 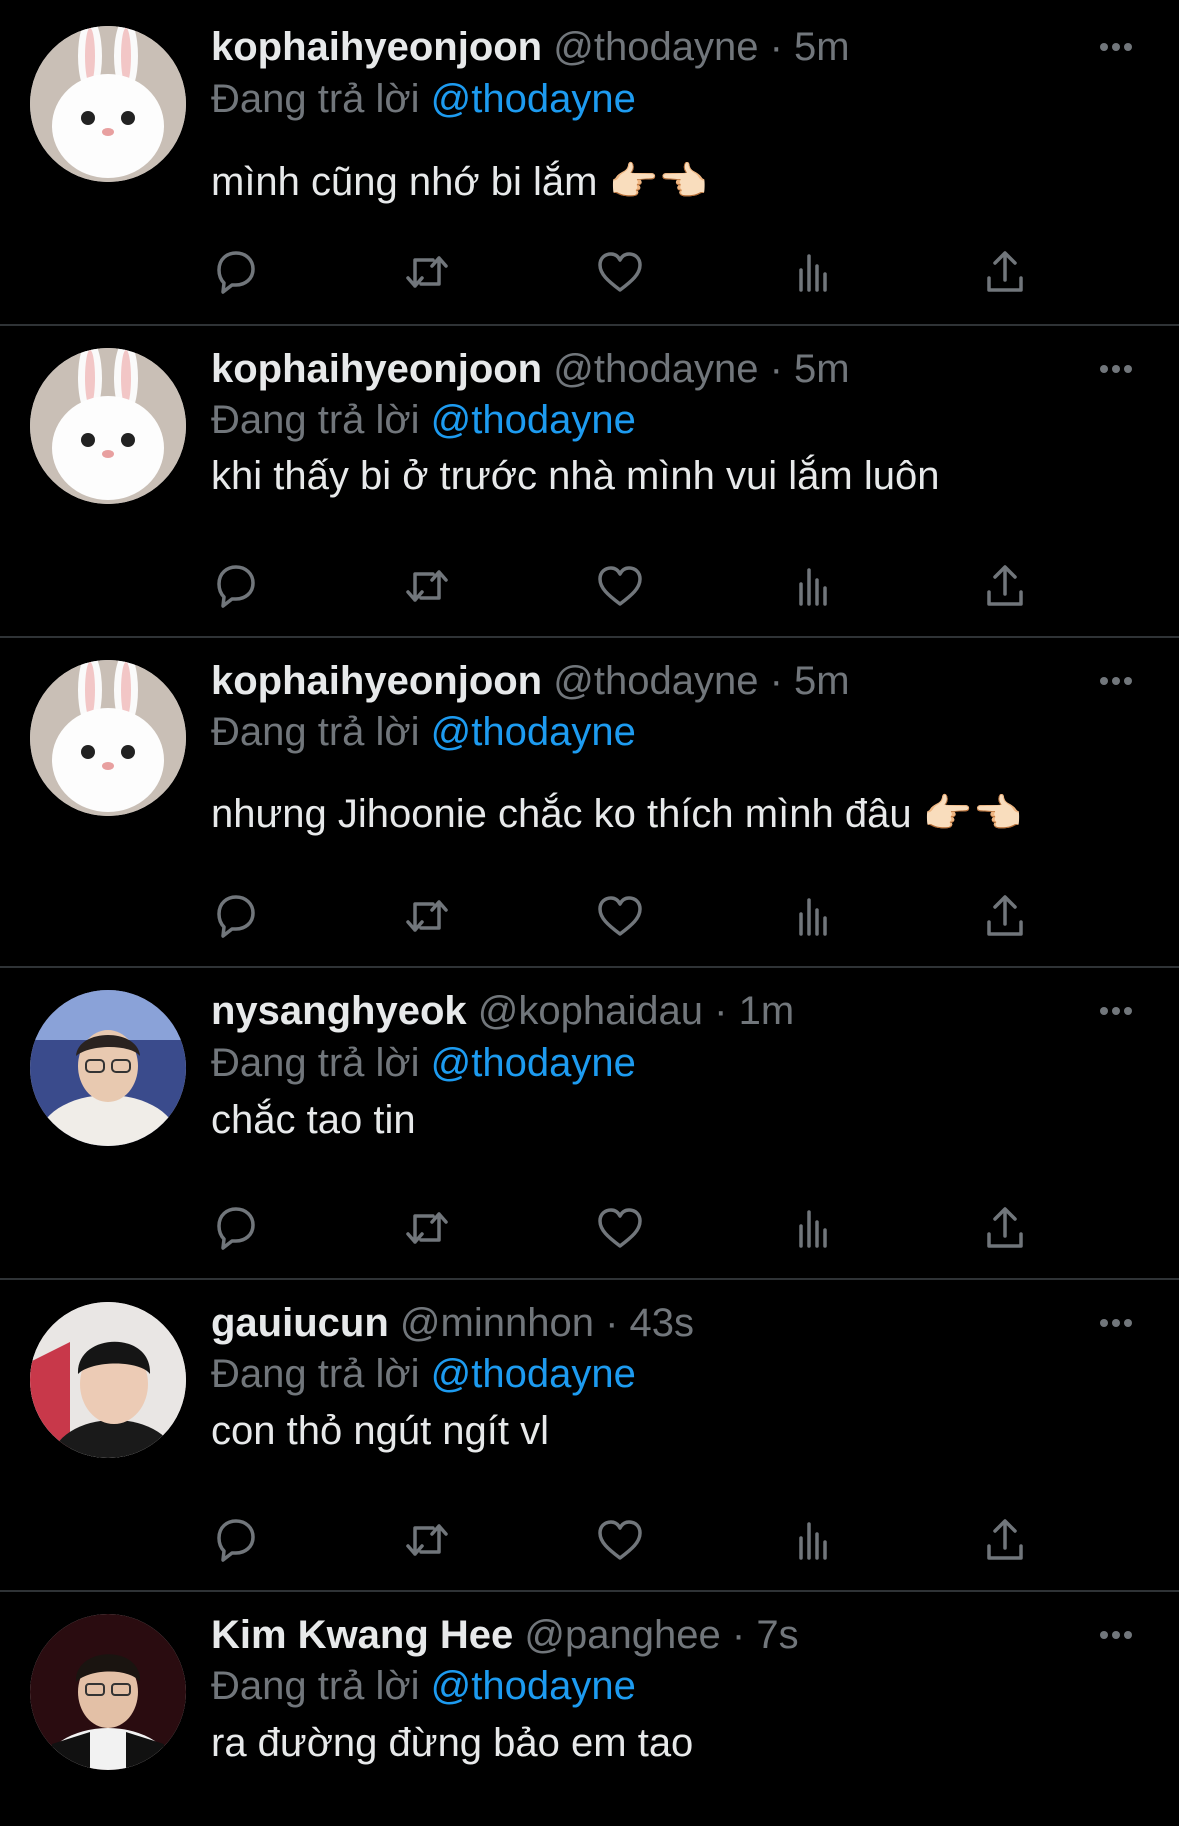 I want to click on tweet-header: nysanghyeok @kophaidau · 1m, so click(x=502, y=1011).